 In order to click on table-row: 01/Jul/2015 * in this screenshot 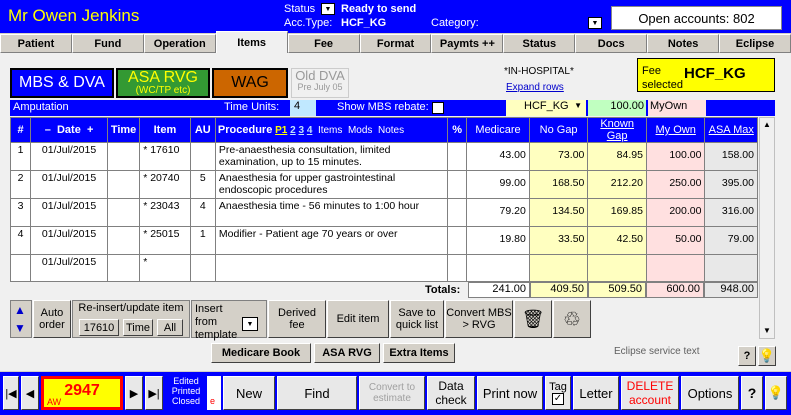, I will do `click(383, 268)`.